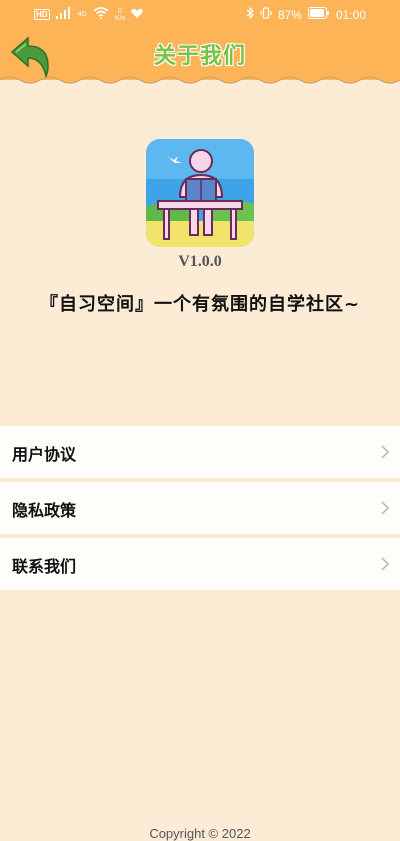  I want to click on signal-icon, so click(63, 14).